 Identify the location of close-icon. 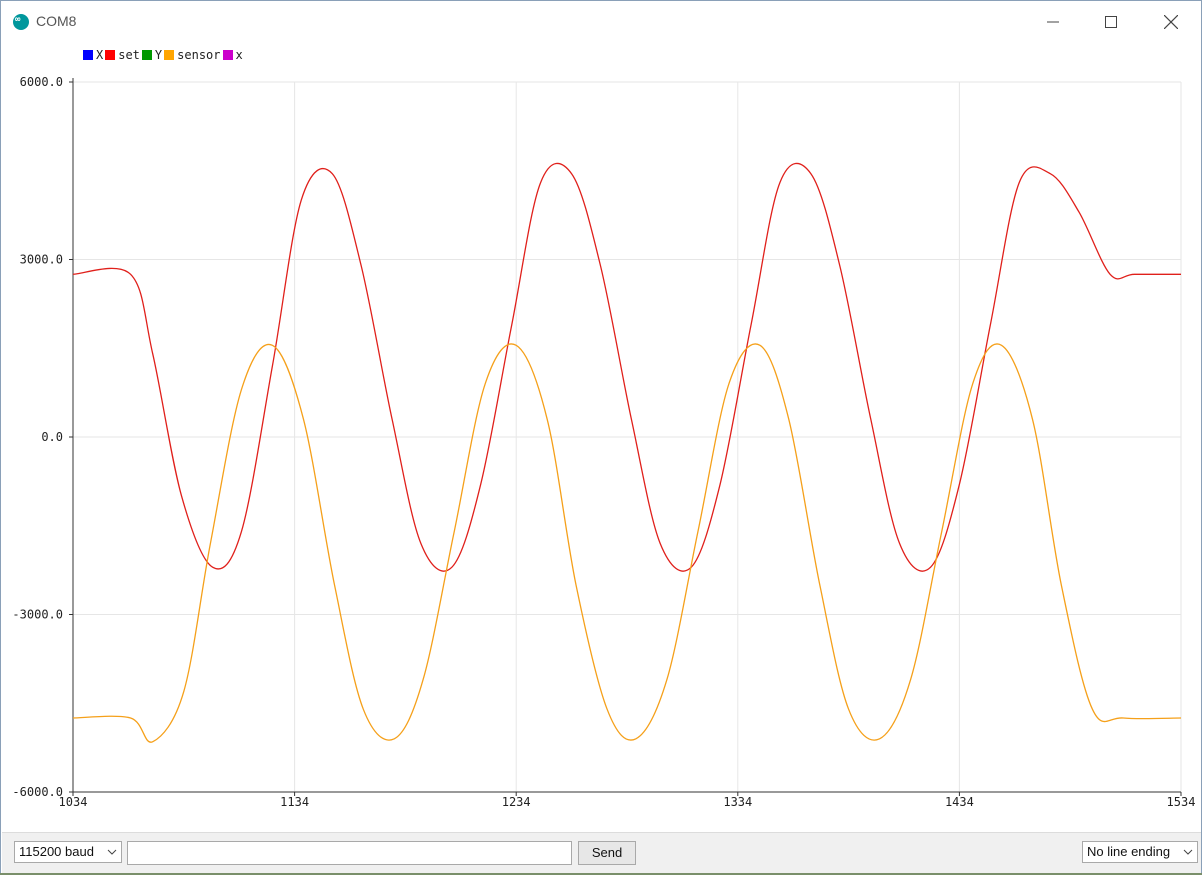
(1171, 22).